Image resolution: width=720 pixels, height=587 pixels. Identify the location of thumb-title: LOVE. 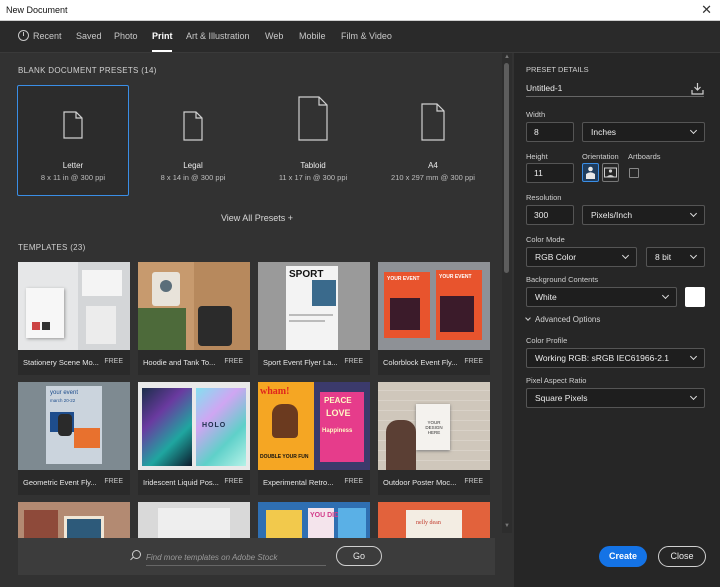
(338, 413).